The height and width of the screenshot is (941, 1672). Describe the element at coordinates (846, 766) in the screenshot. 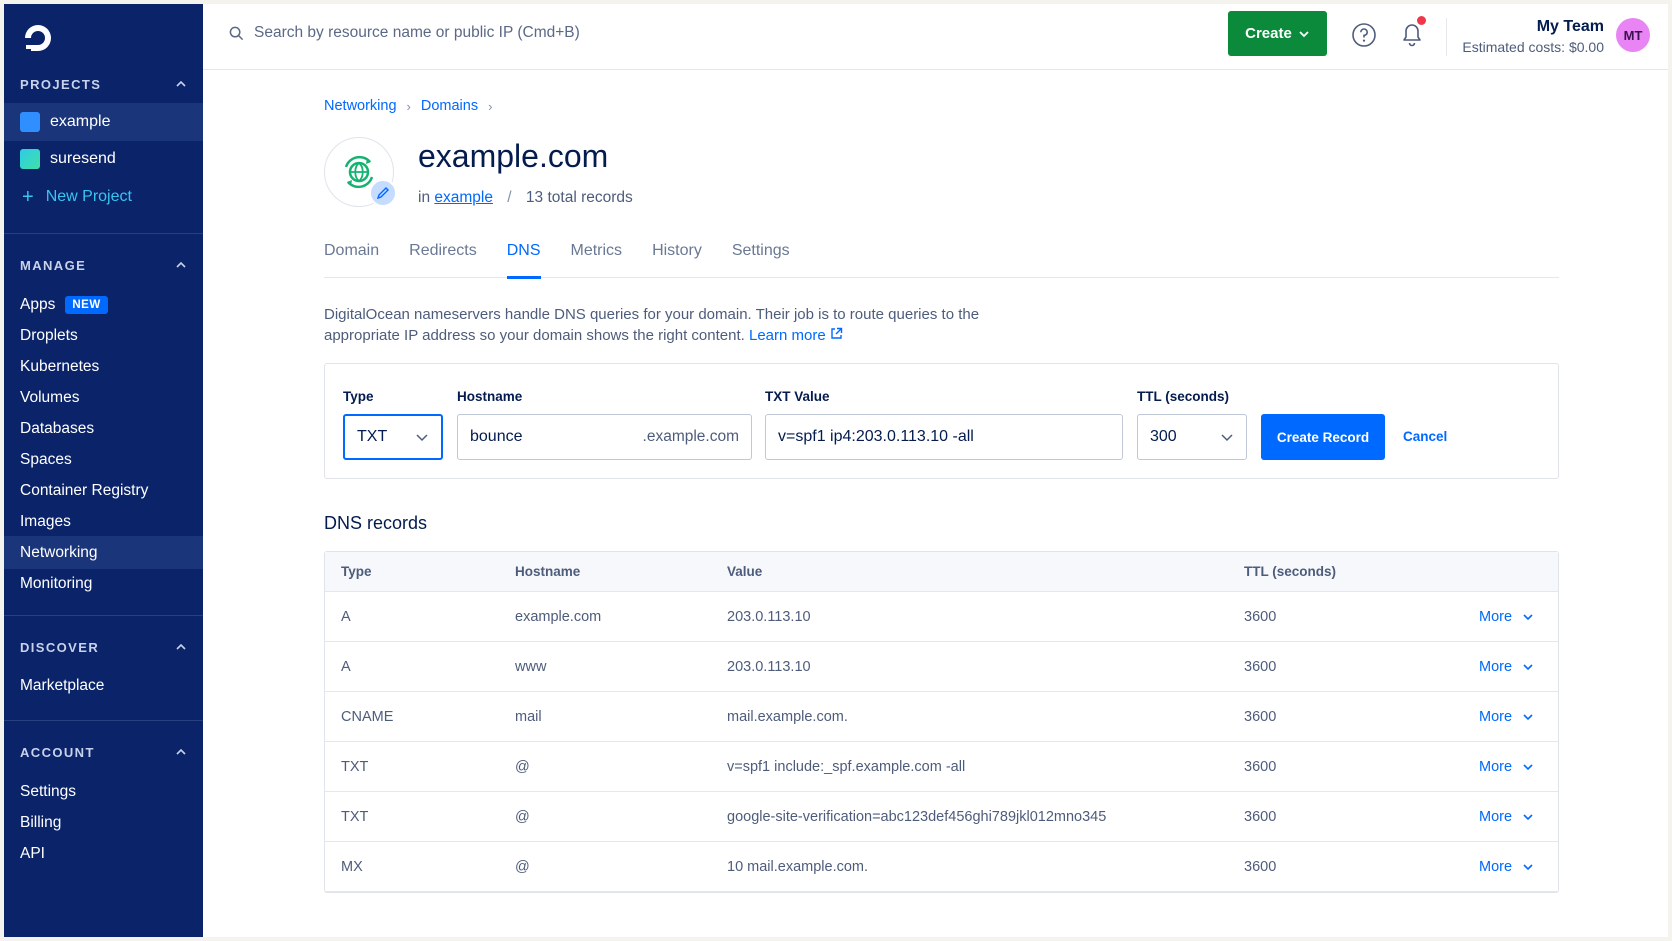

I see `record-value: v=spf1 include:_spf.example.com -all` at that location.